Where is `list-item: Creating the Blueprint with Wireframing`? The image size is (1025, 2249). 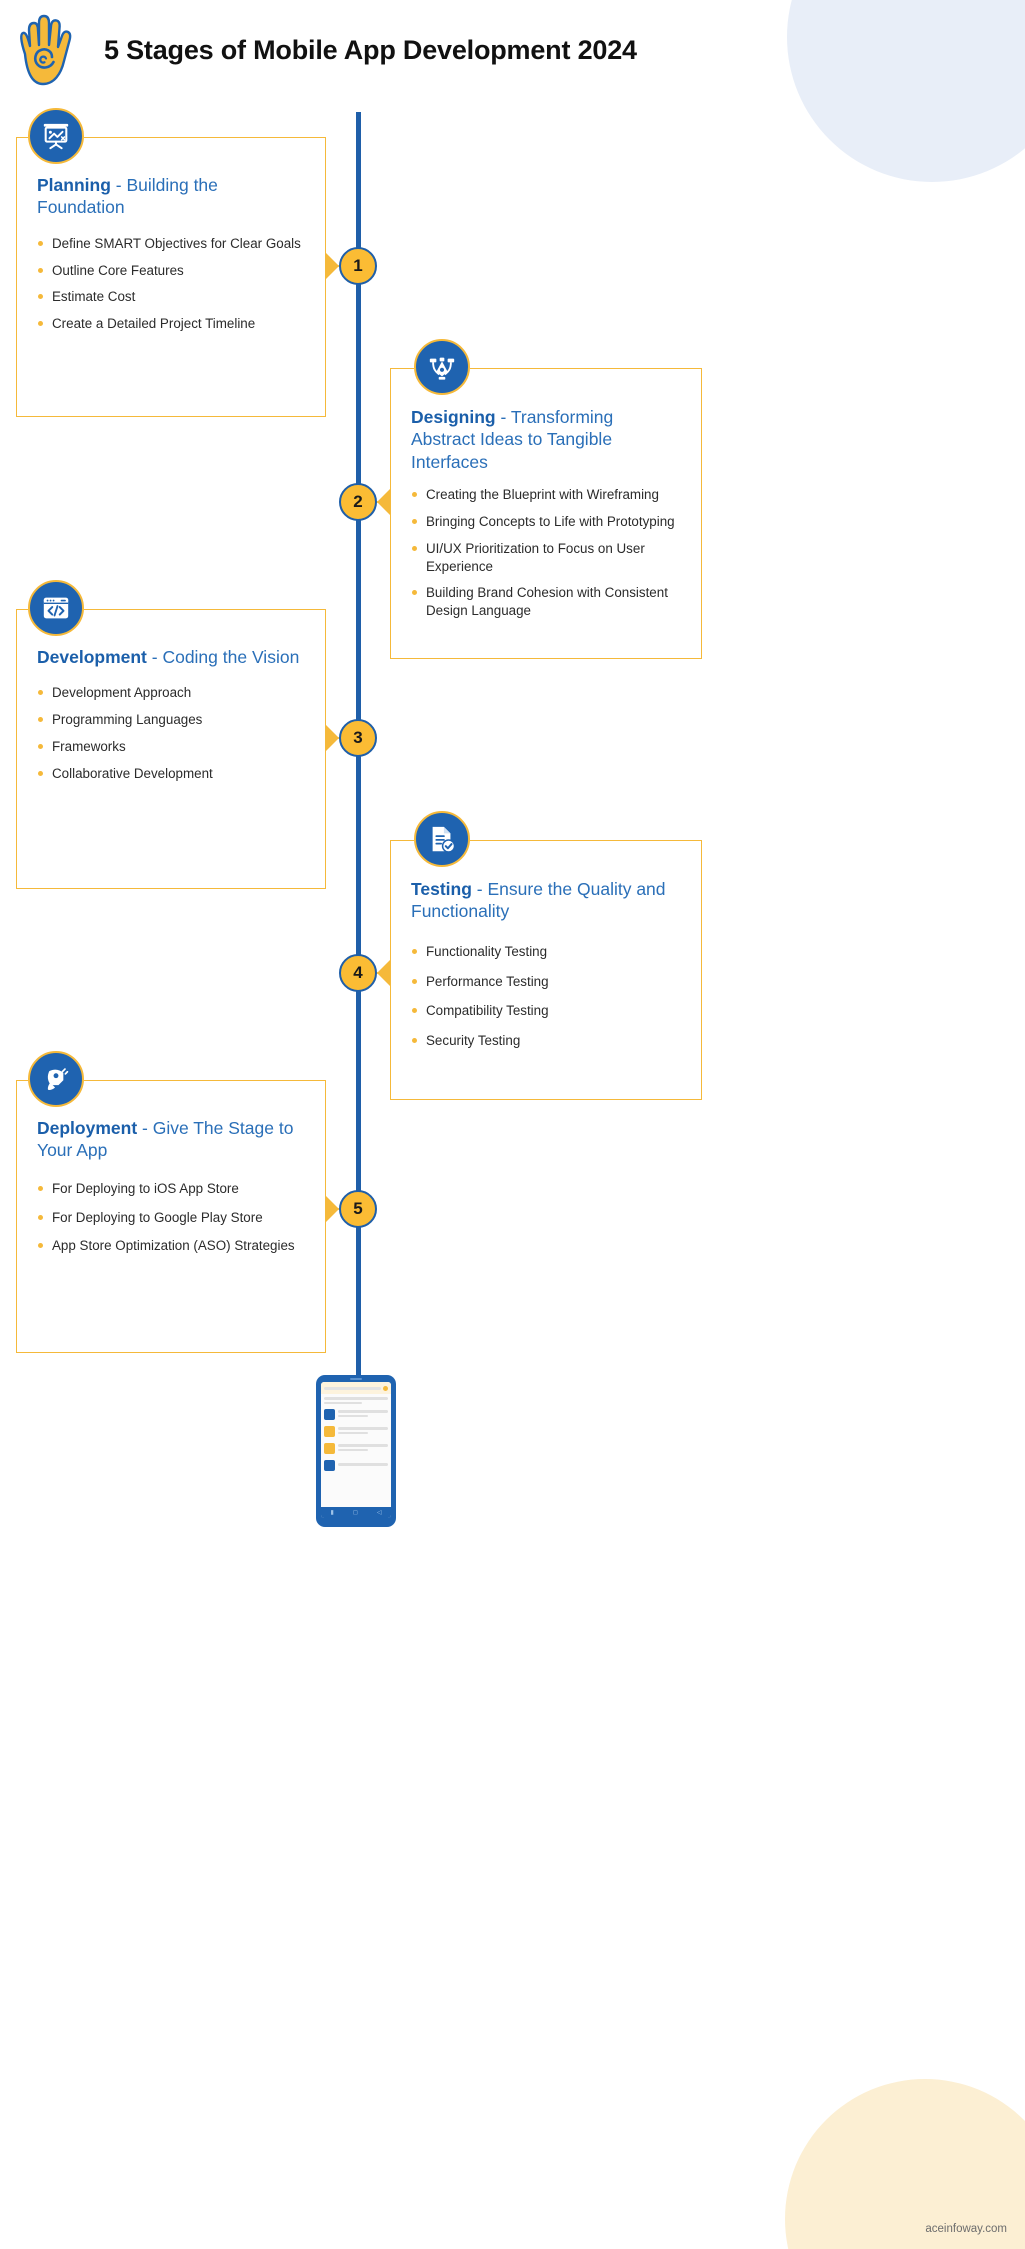 list-item: Creating the Blueprint with Wireframing is located at coordinates (546, 495).